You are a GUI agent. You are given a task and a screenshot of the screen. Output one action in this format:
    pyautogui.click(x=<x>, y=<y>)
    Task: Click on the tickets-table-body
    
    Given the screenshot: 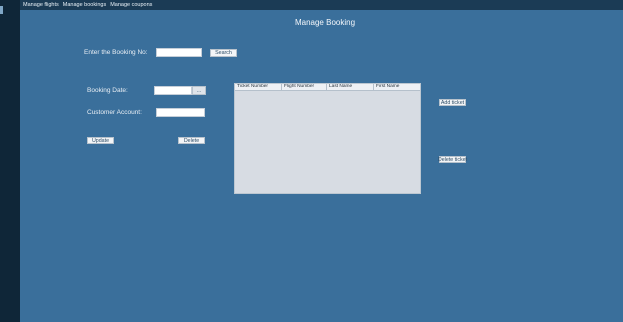 What is the action you would take?
    pyautogui.click(x=327, y=142)
    